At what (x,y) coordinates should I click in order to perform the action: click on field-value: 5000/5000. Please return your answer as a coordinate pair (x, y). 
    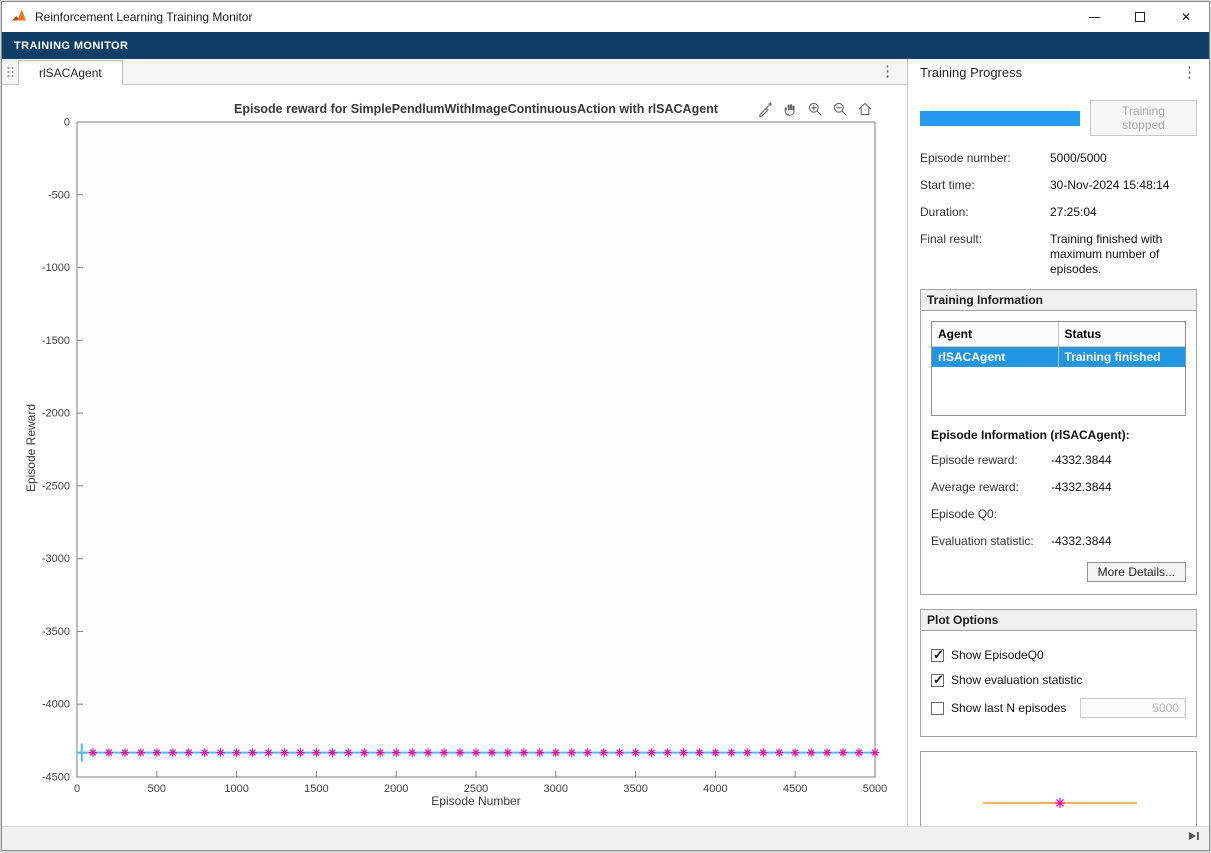
    Looking at the image, I should click on (1078, 158).